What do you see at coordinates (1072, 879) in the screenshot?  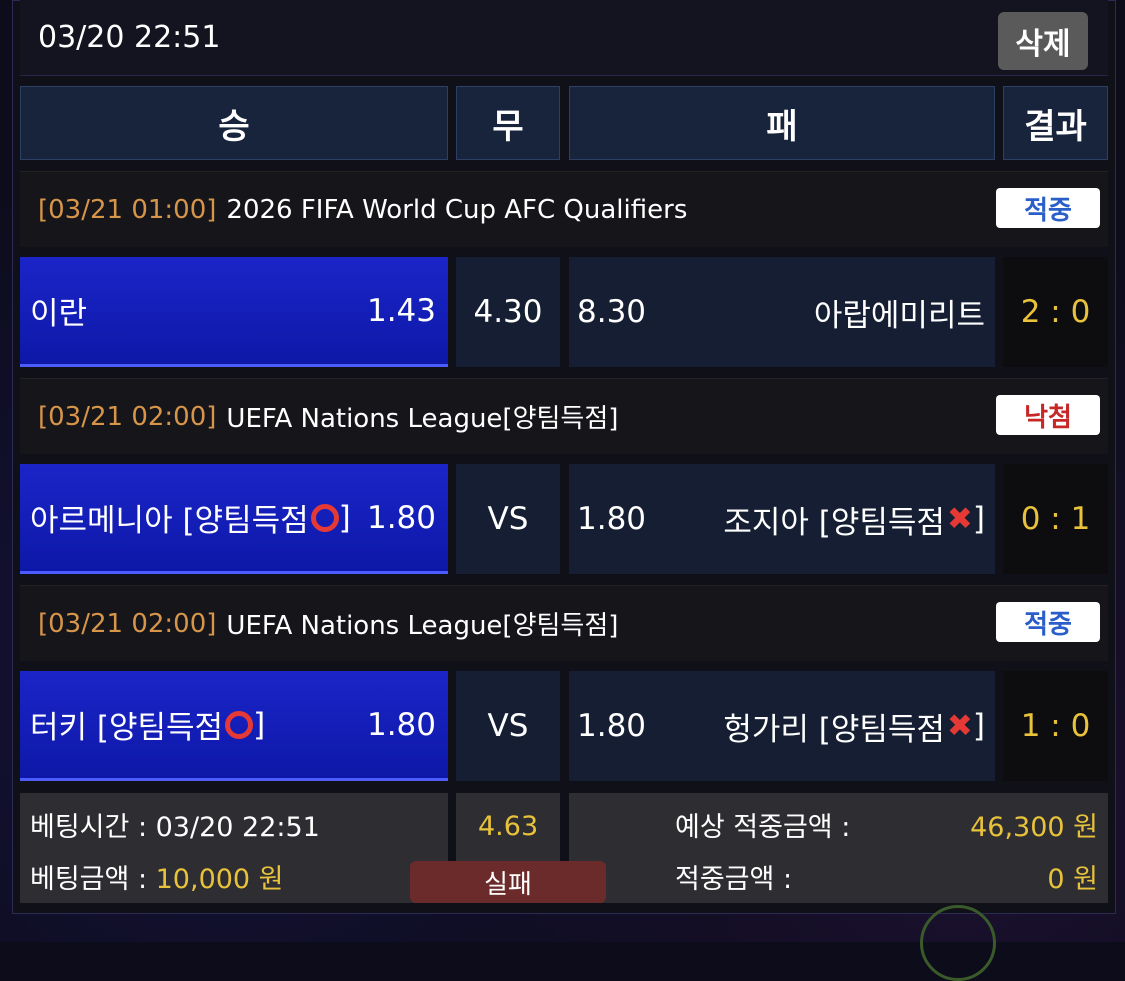 I see `win-amount-value: 0 원` at bounding box center [1072, 879].